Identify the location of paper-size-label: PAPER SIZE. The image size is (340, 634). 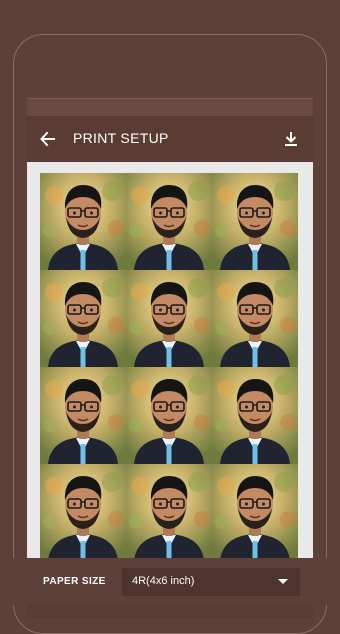
(74, 581).